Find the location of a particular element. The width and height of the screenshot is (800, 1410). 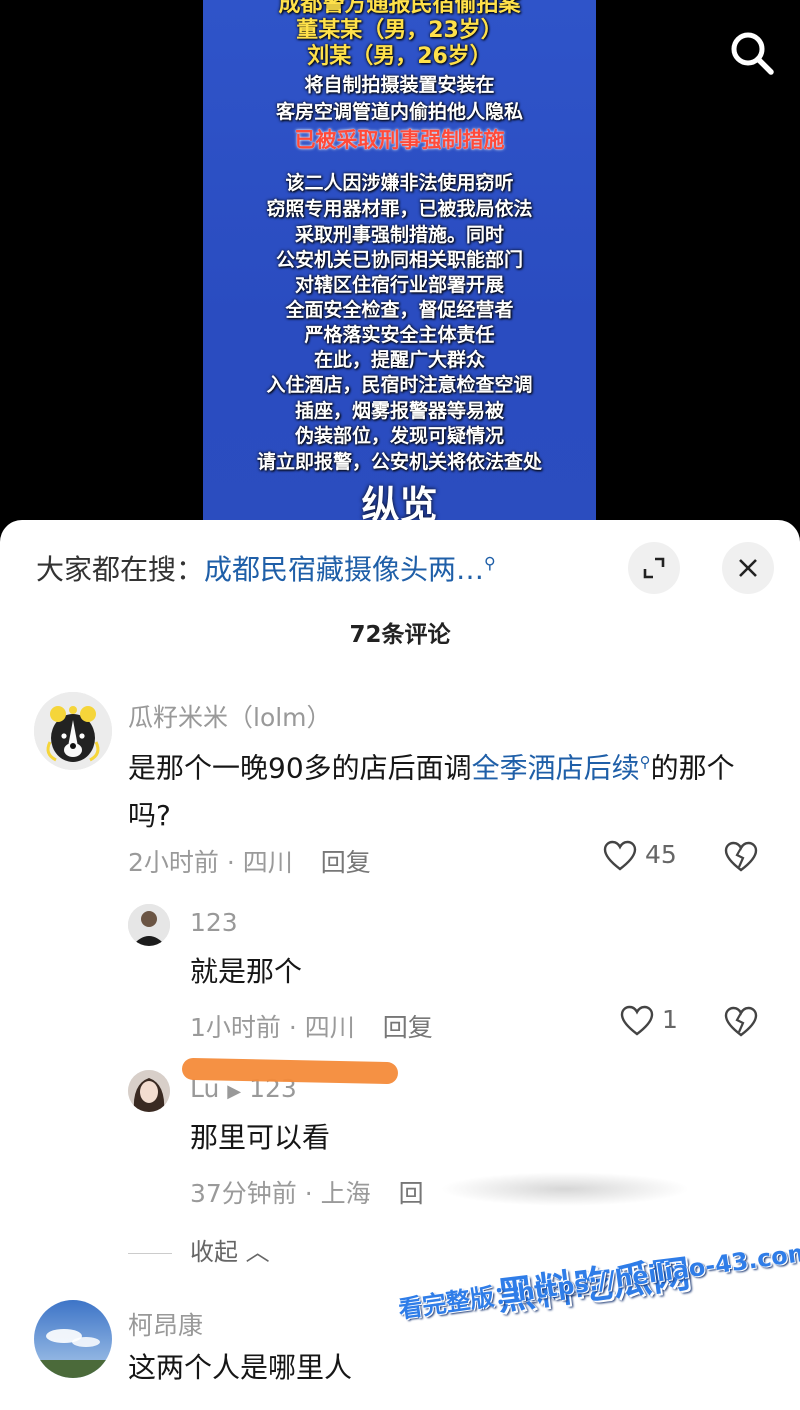

divider is located at coordinates (150, 1253).